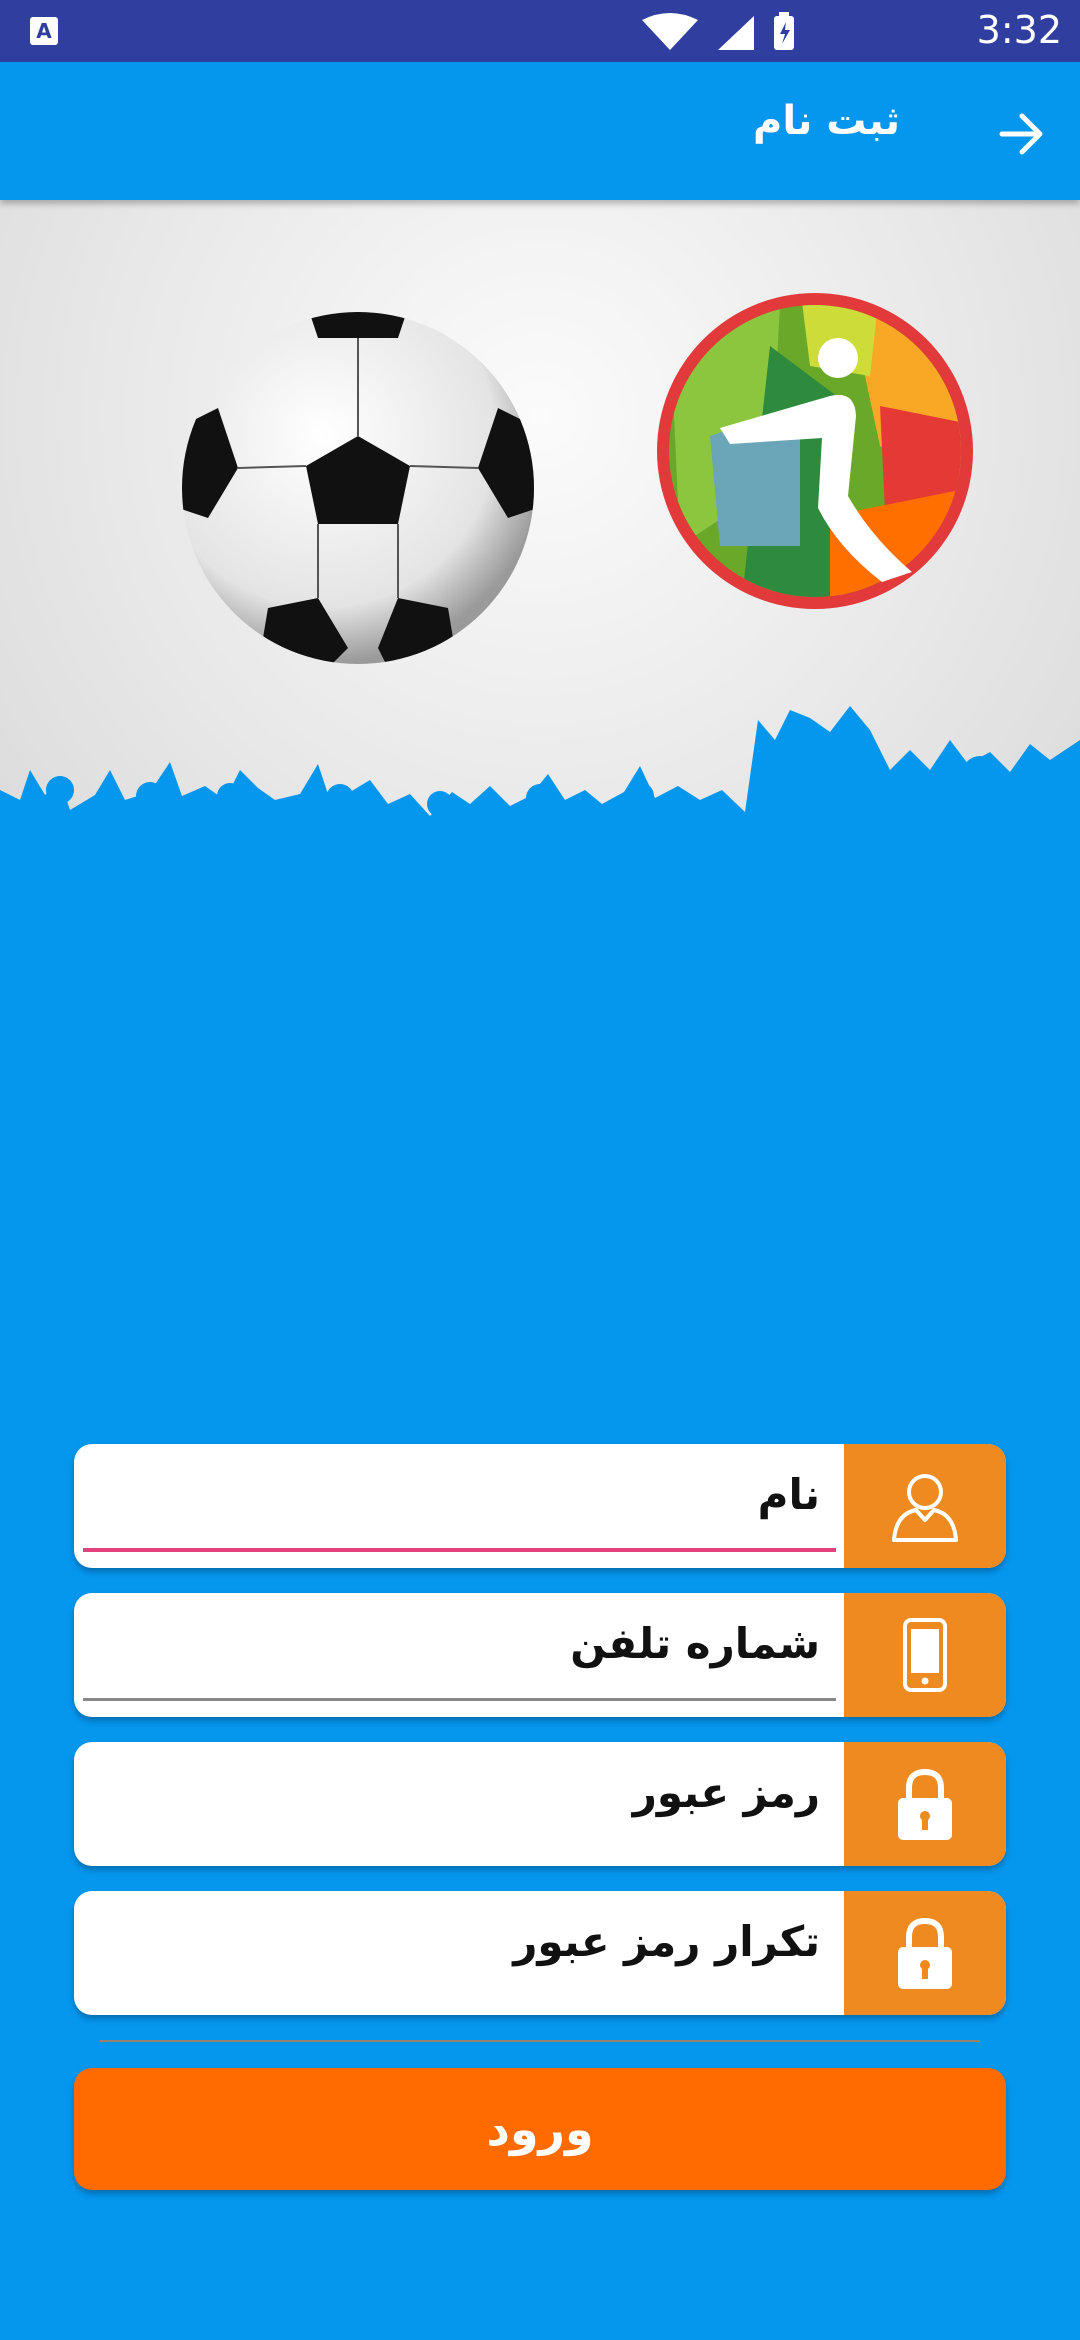 The image size is (1080, 2340). I want to click on password-field: رمز عبور, so click(540, 1804).